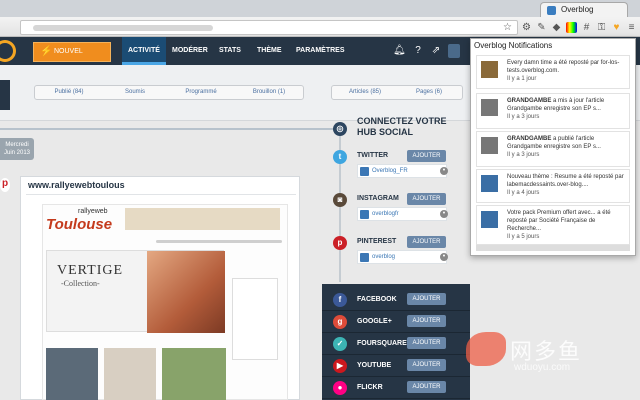 The image size is (640, 400). What do you see at coordinates (426, 365) in the screenshot?
I see `add-youtube-button: AJOUTER` at bounding box center [426, 365].